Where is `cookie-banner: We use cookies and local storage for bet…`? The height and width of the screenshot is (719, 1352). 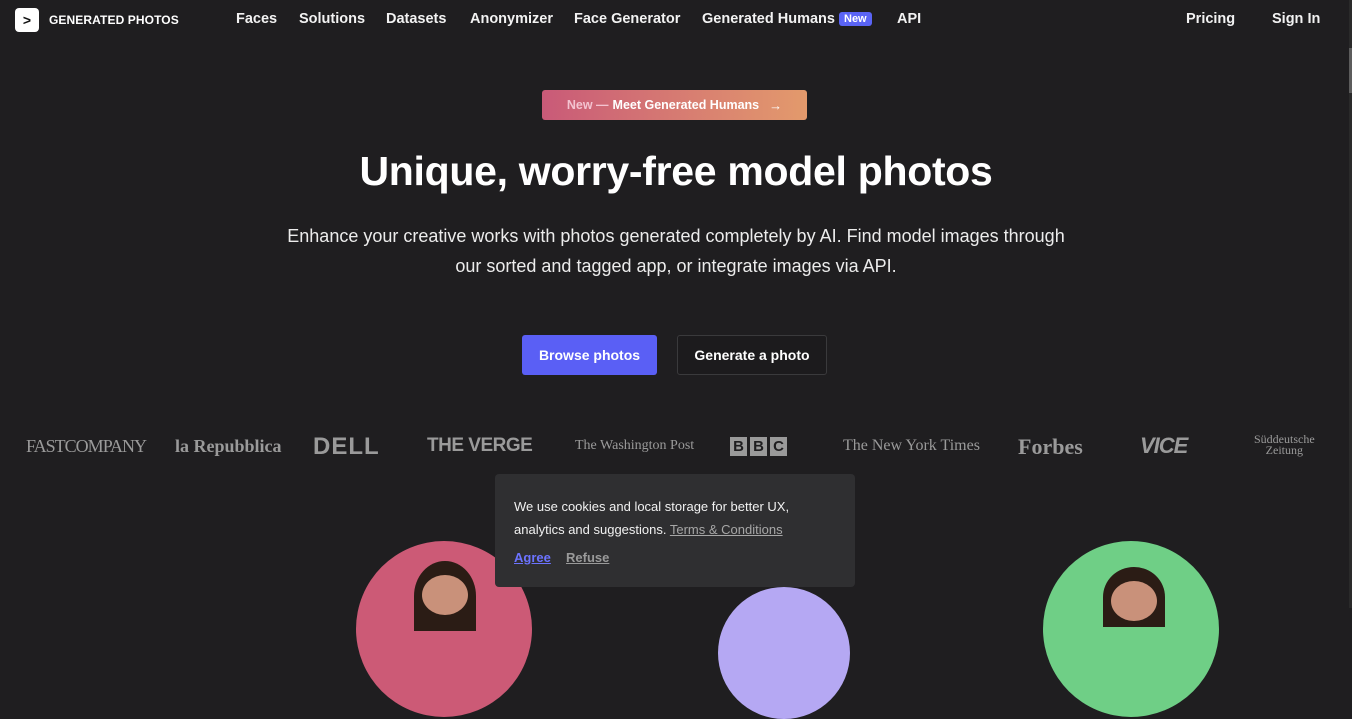 cookie-banner: We use cookies and local storage for bet… is located at coordinates (675, 530).